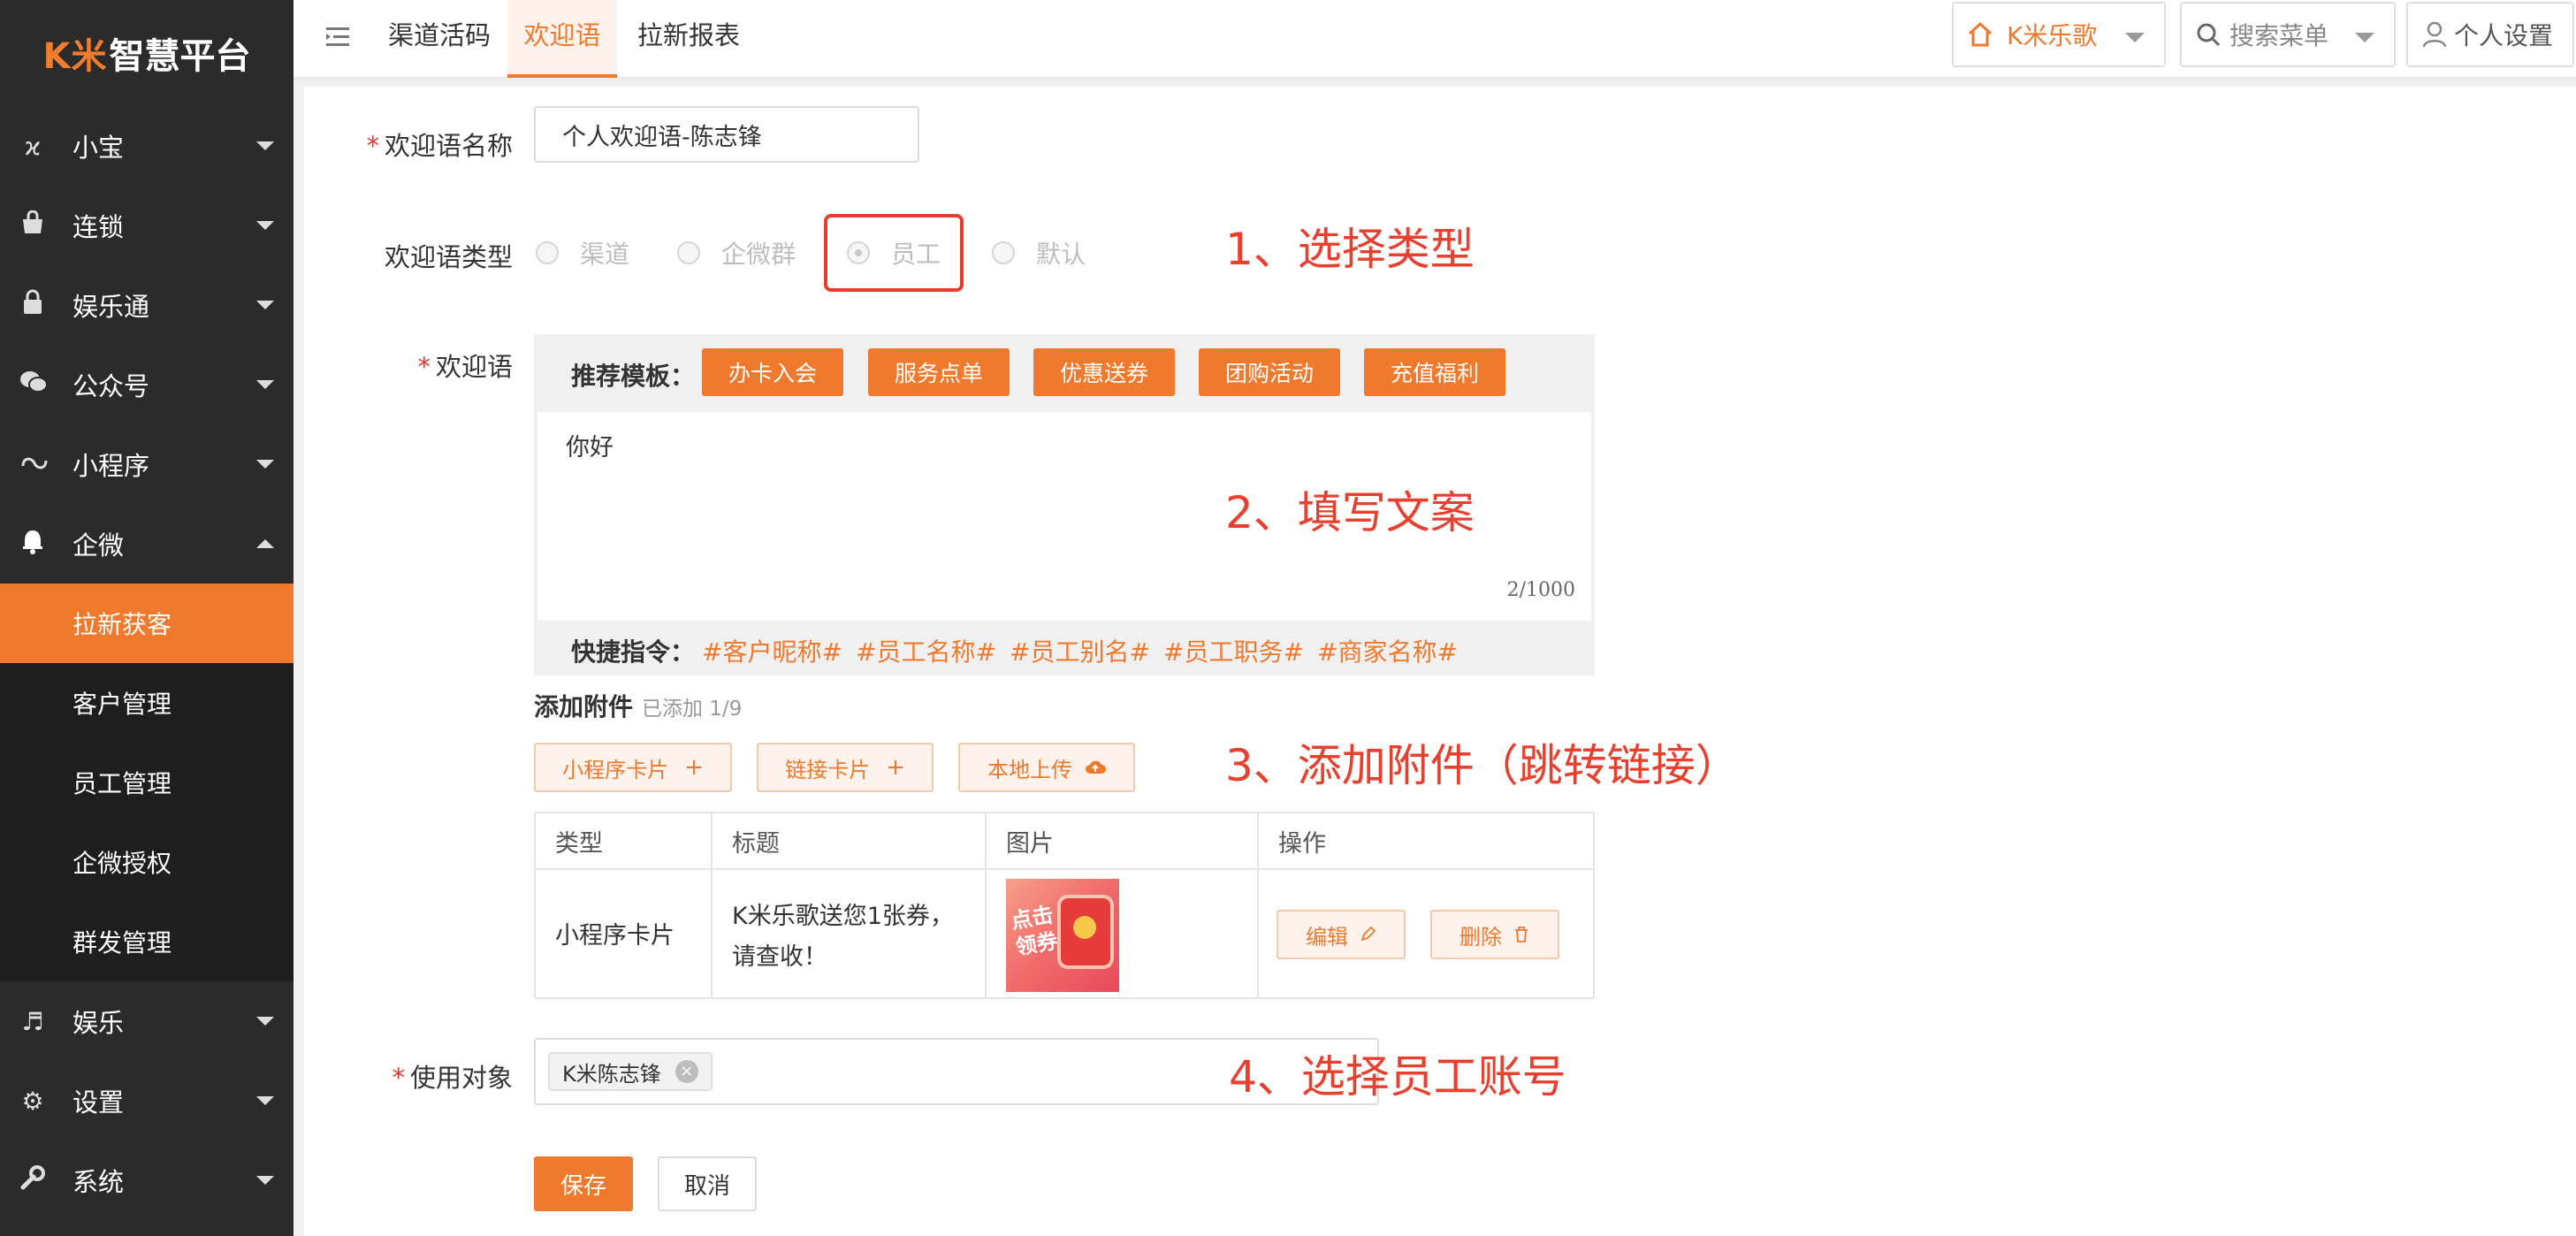 This screenshot has width=2576, height=1236. I want to click on logo: K米 智慧平台, so click(146, 53).